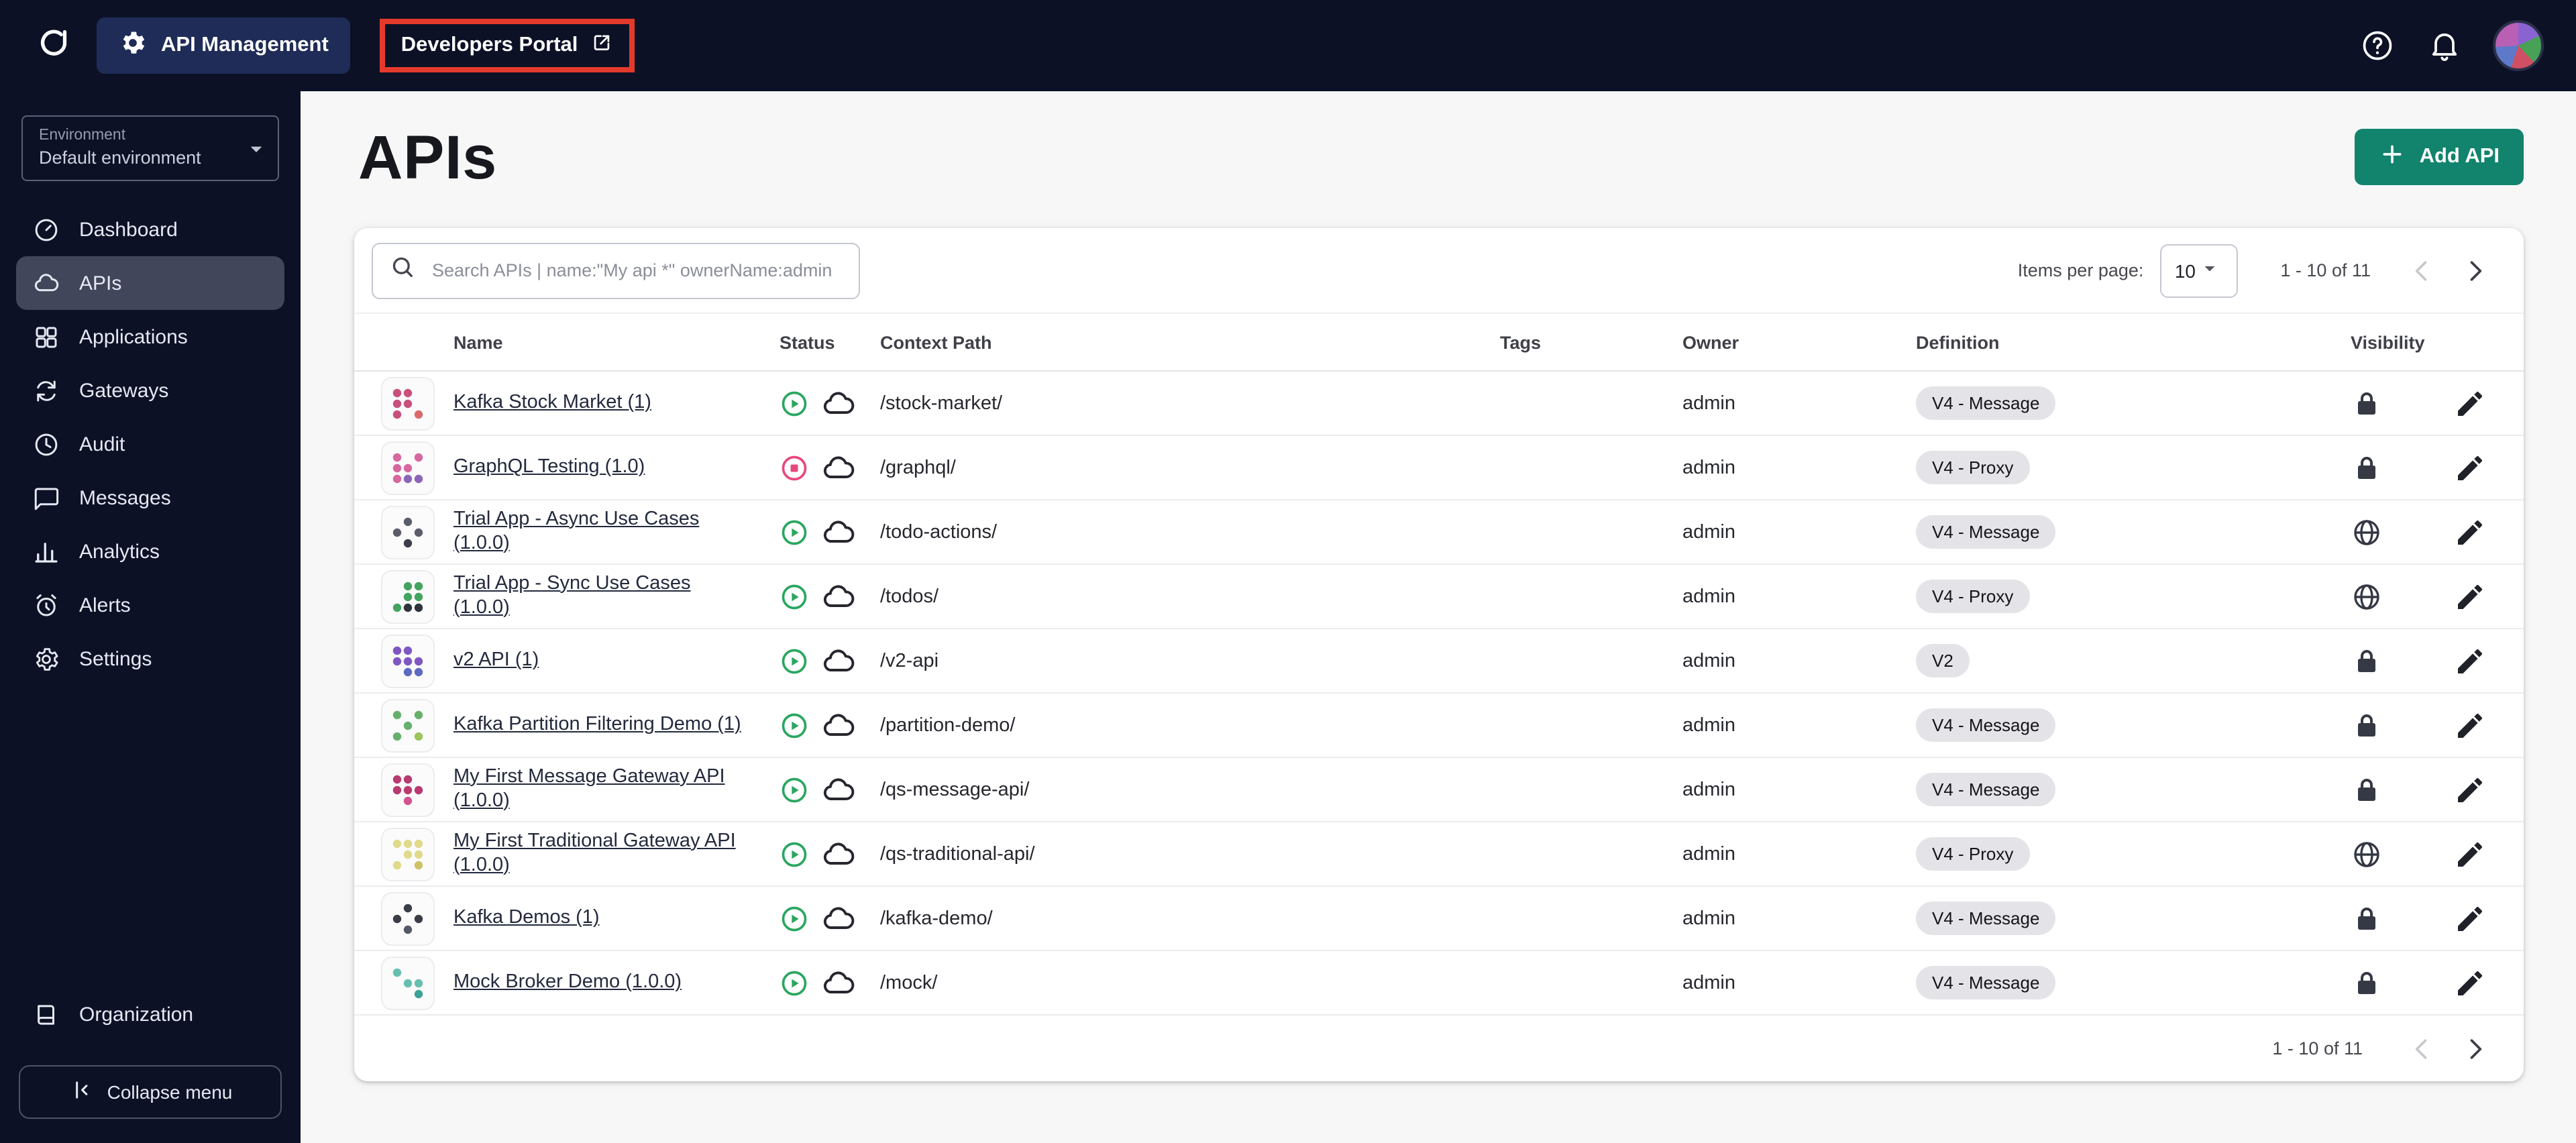  I want to click on environment-value: Default environment, so click(120, 158).